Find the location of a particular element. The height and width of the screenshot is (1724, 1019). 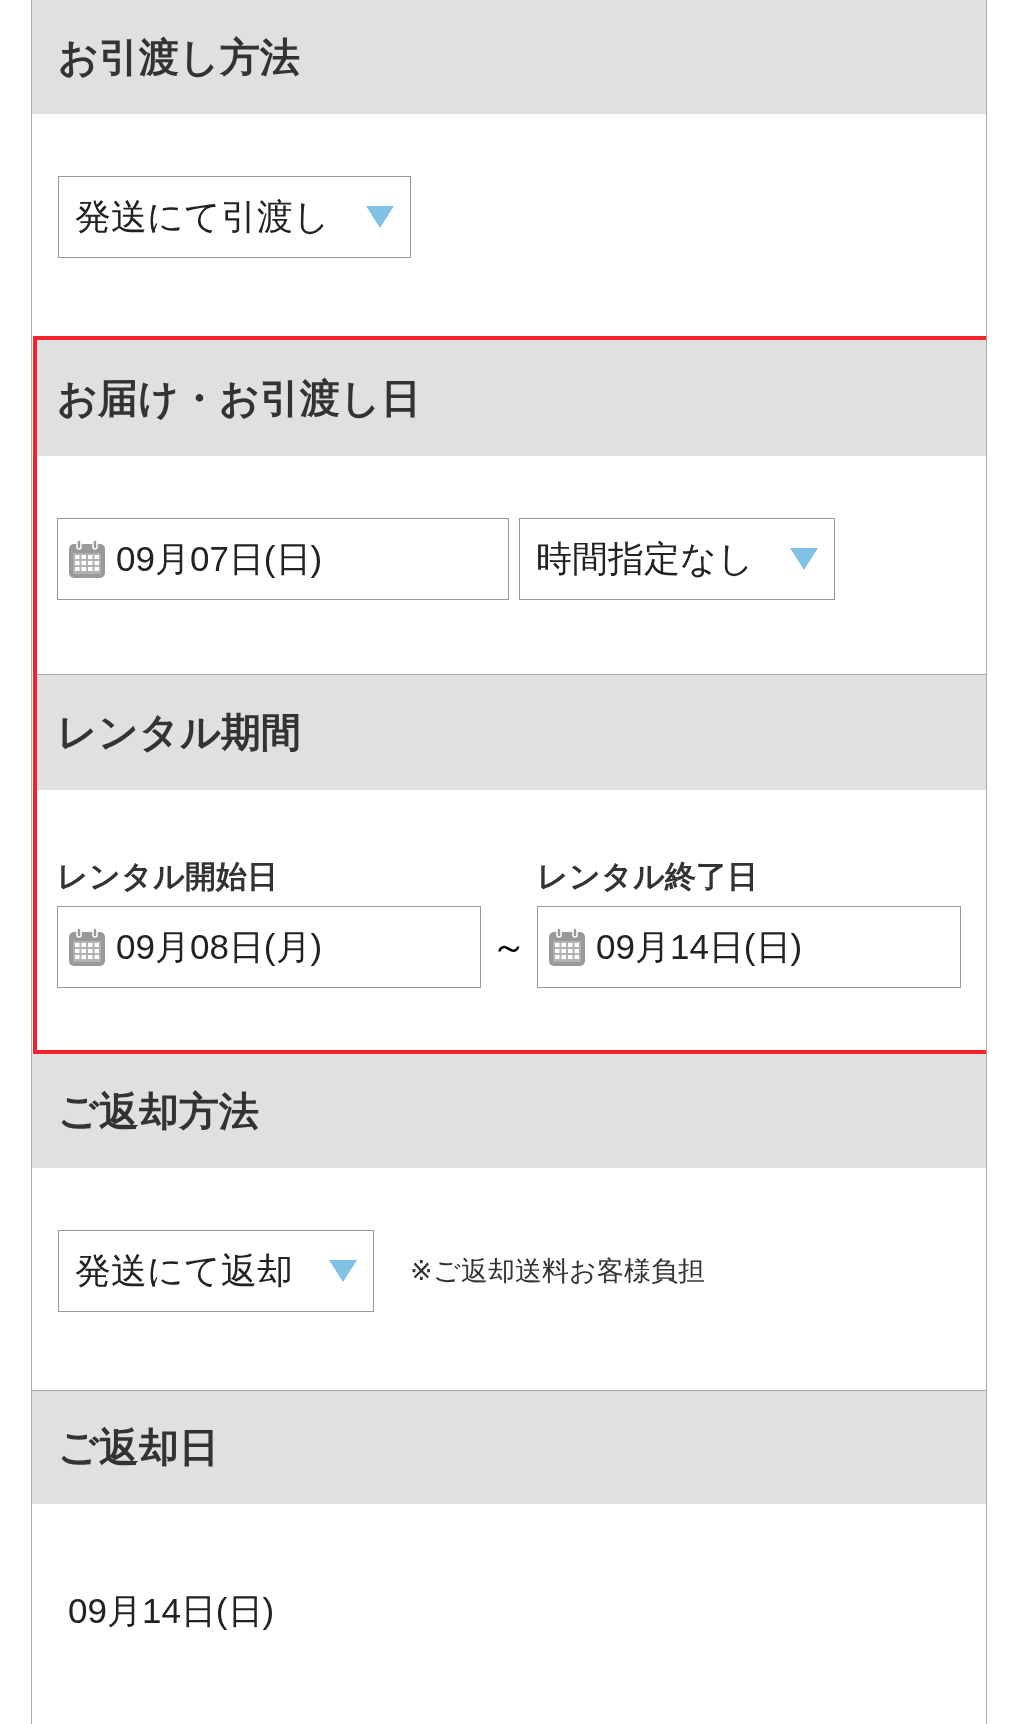

section-title: お届け・お引渡し日 is located at coordinates (239, 398).